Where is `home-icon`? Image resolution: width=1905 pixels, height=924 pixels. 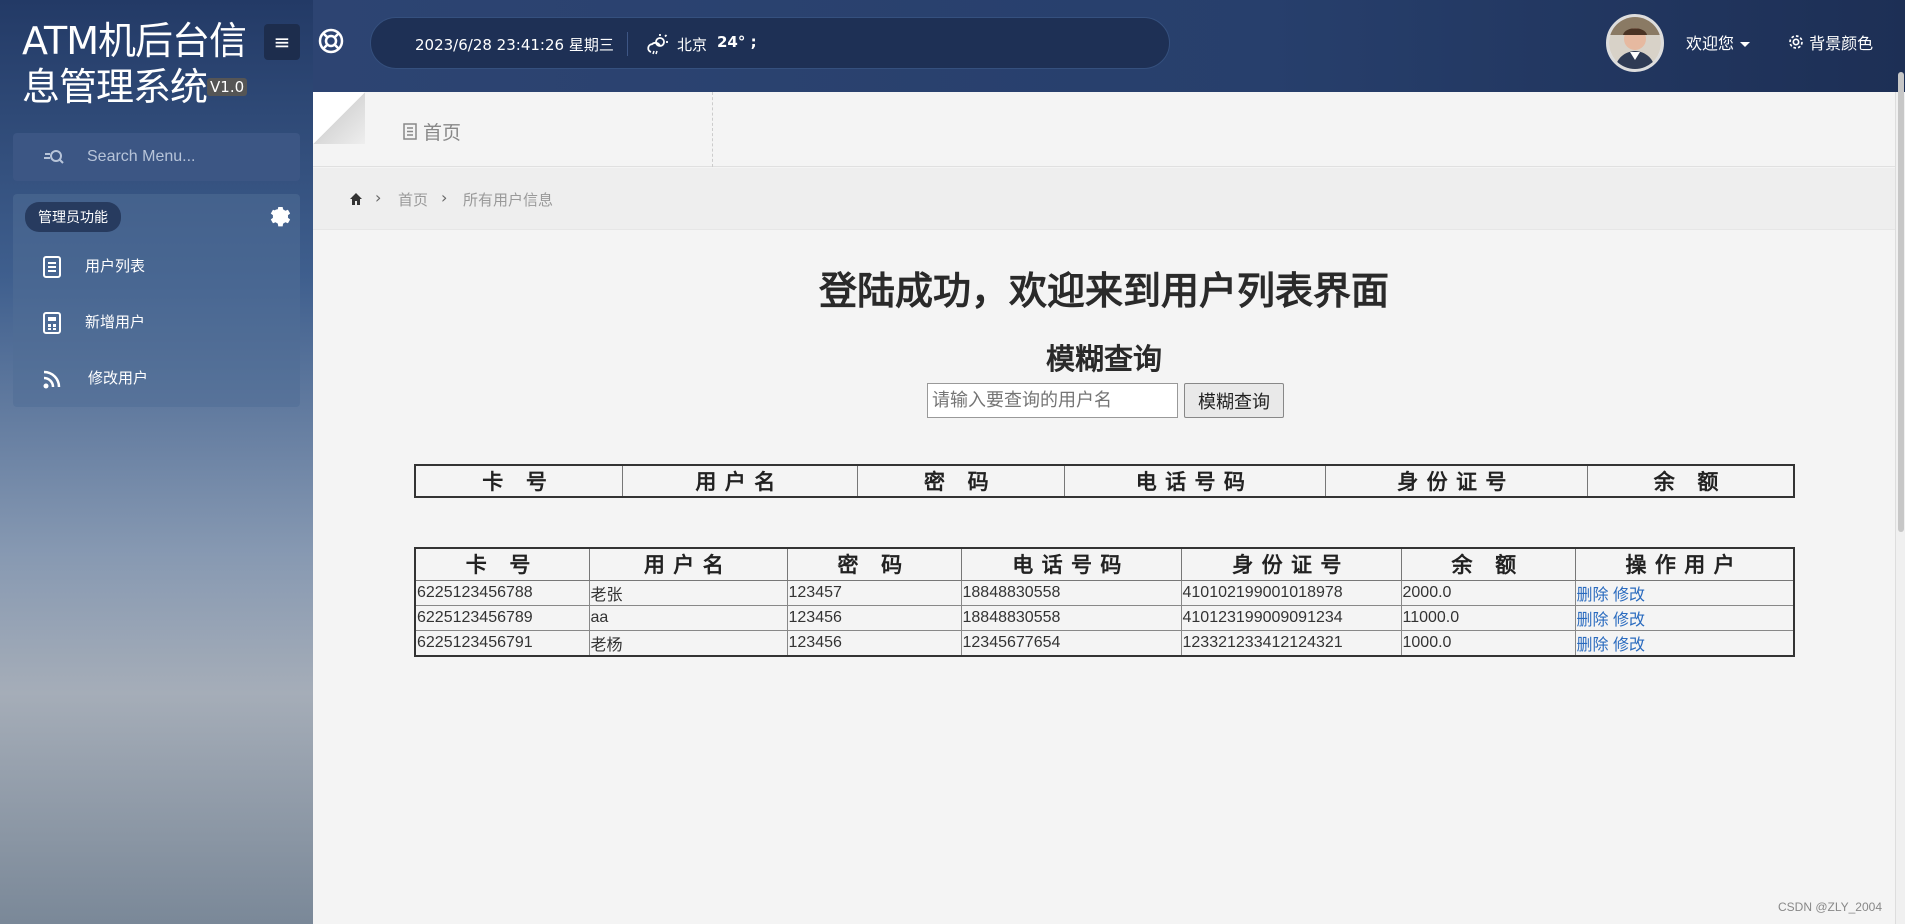 home-icon is located at coordinates (356, 199).